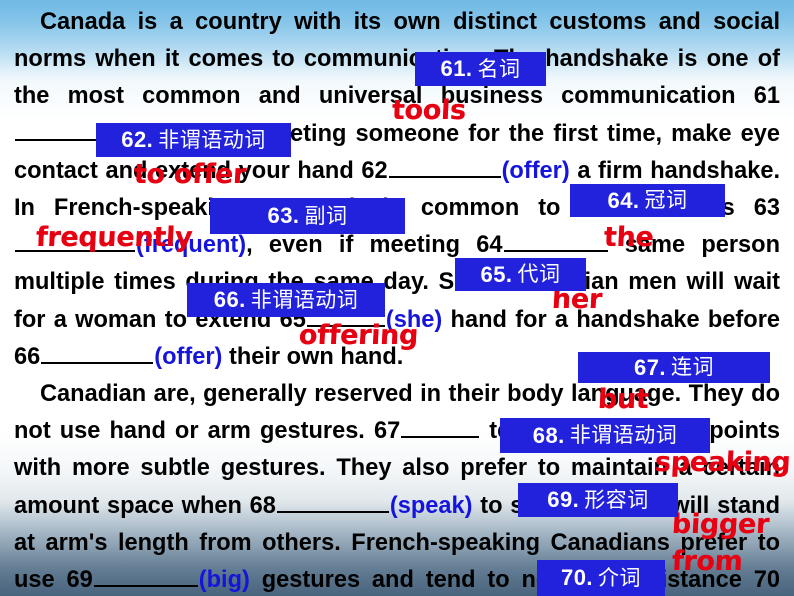 The image size is (794, 596). What do you see at coordinates (190, 174) in the screenshot?
I see `answer-62: to offer` at bounding box center [190, 174].